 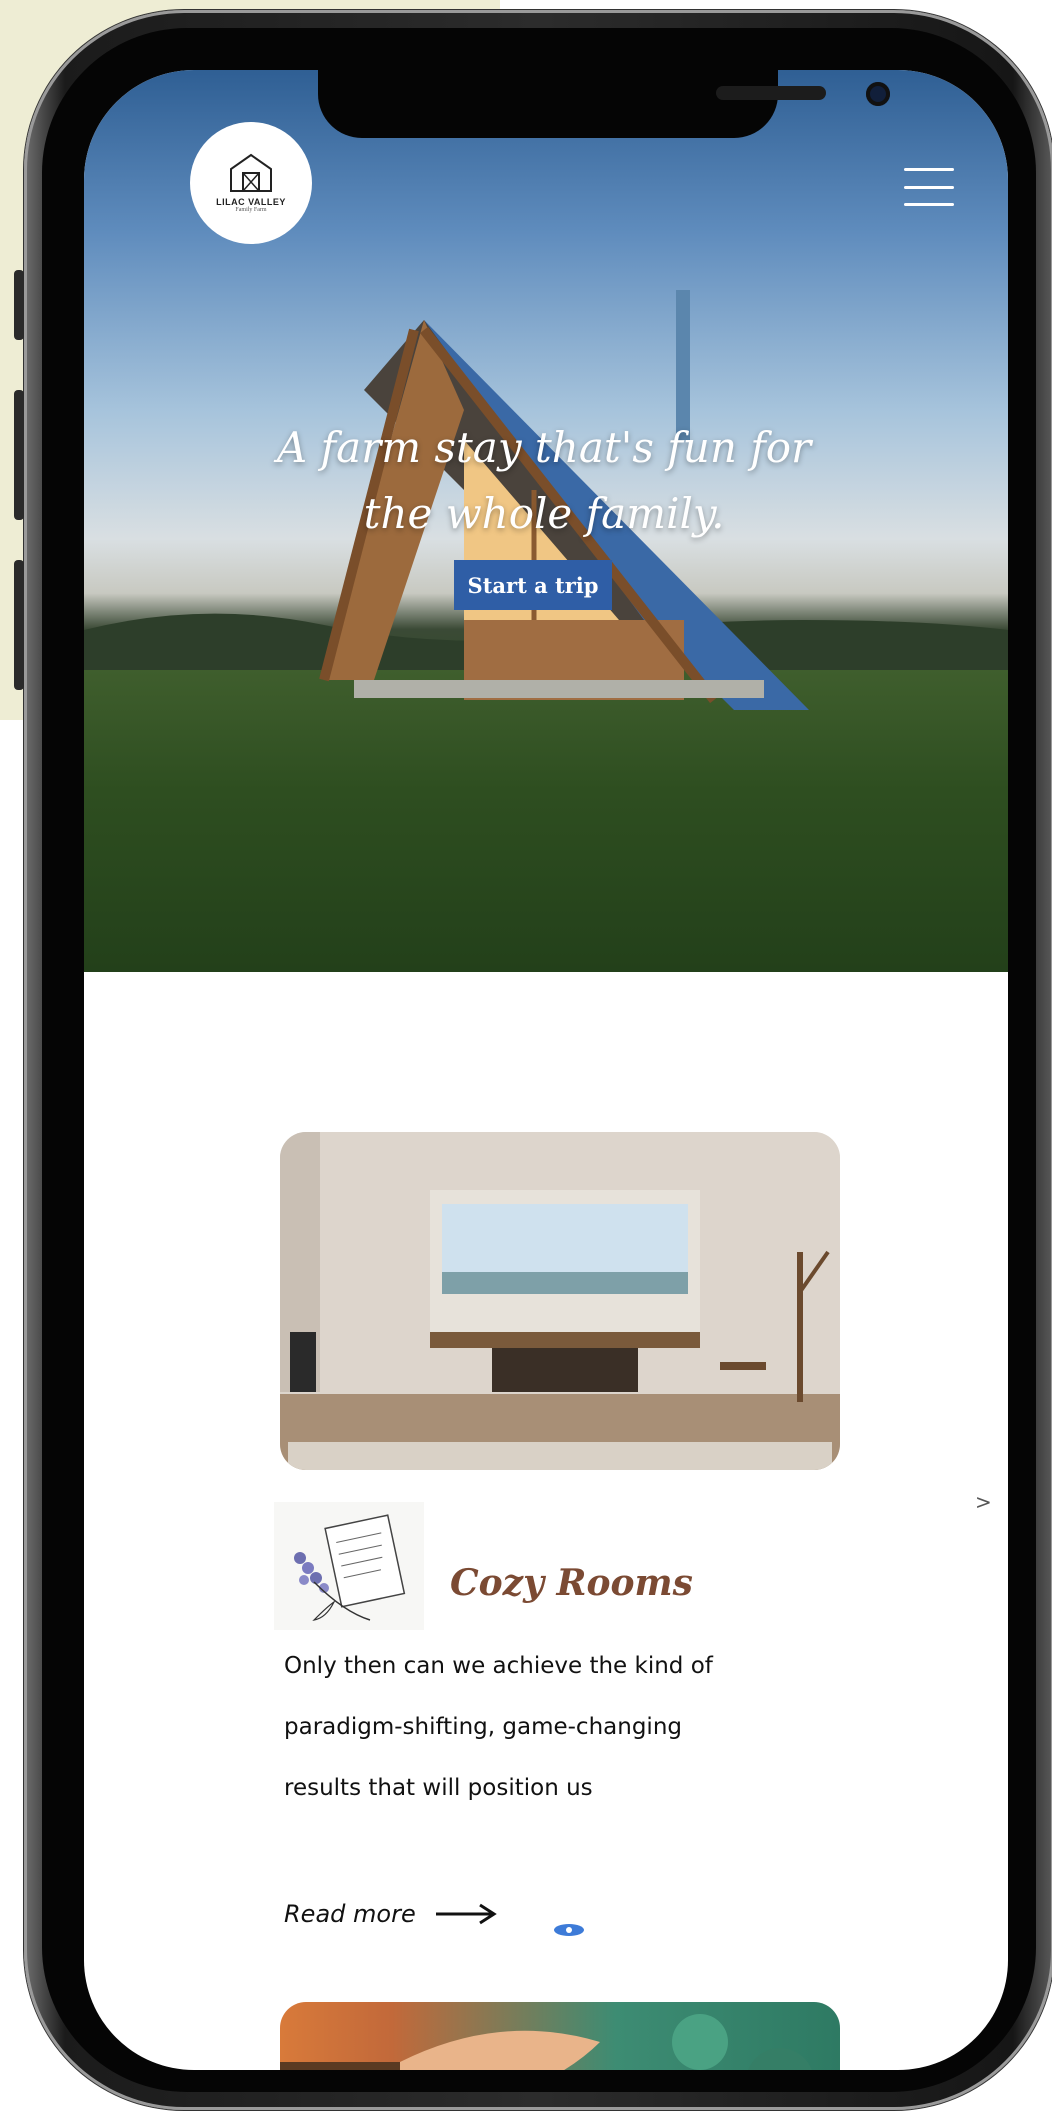 I want to click on barn-icon, so click(x=251, y=172).